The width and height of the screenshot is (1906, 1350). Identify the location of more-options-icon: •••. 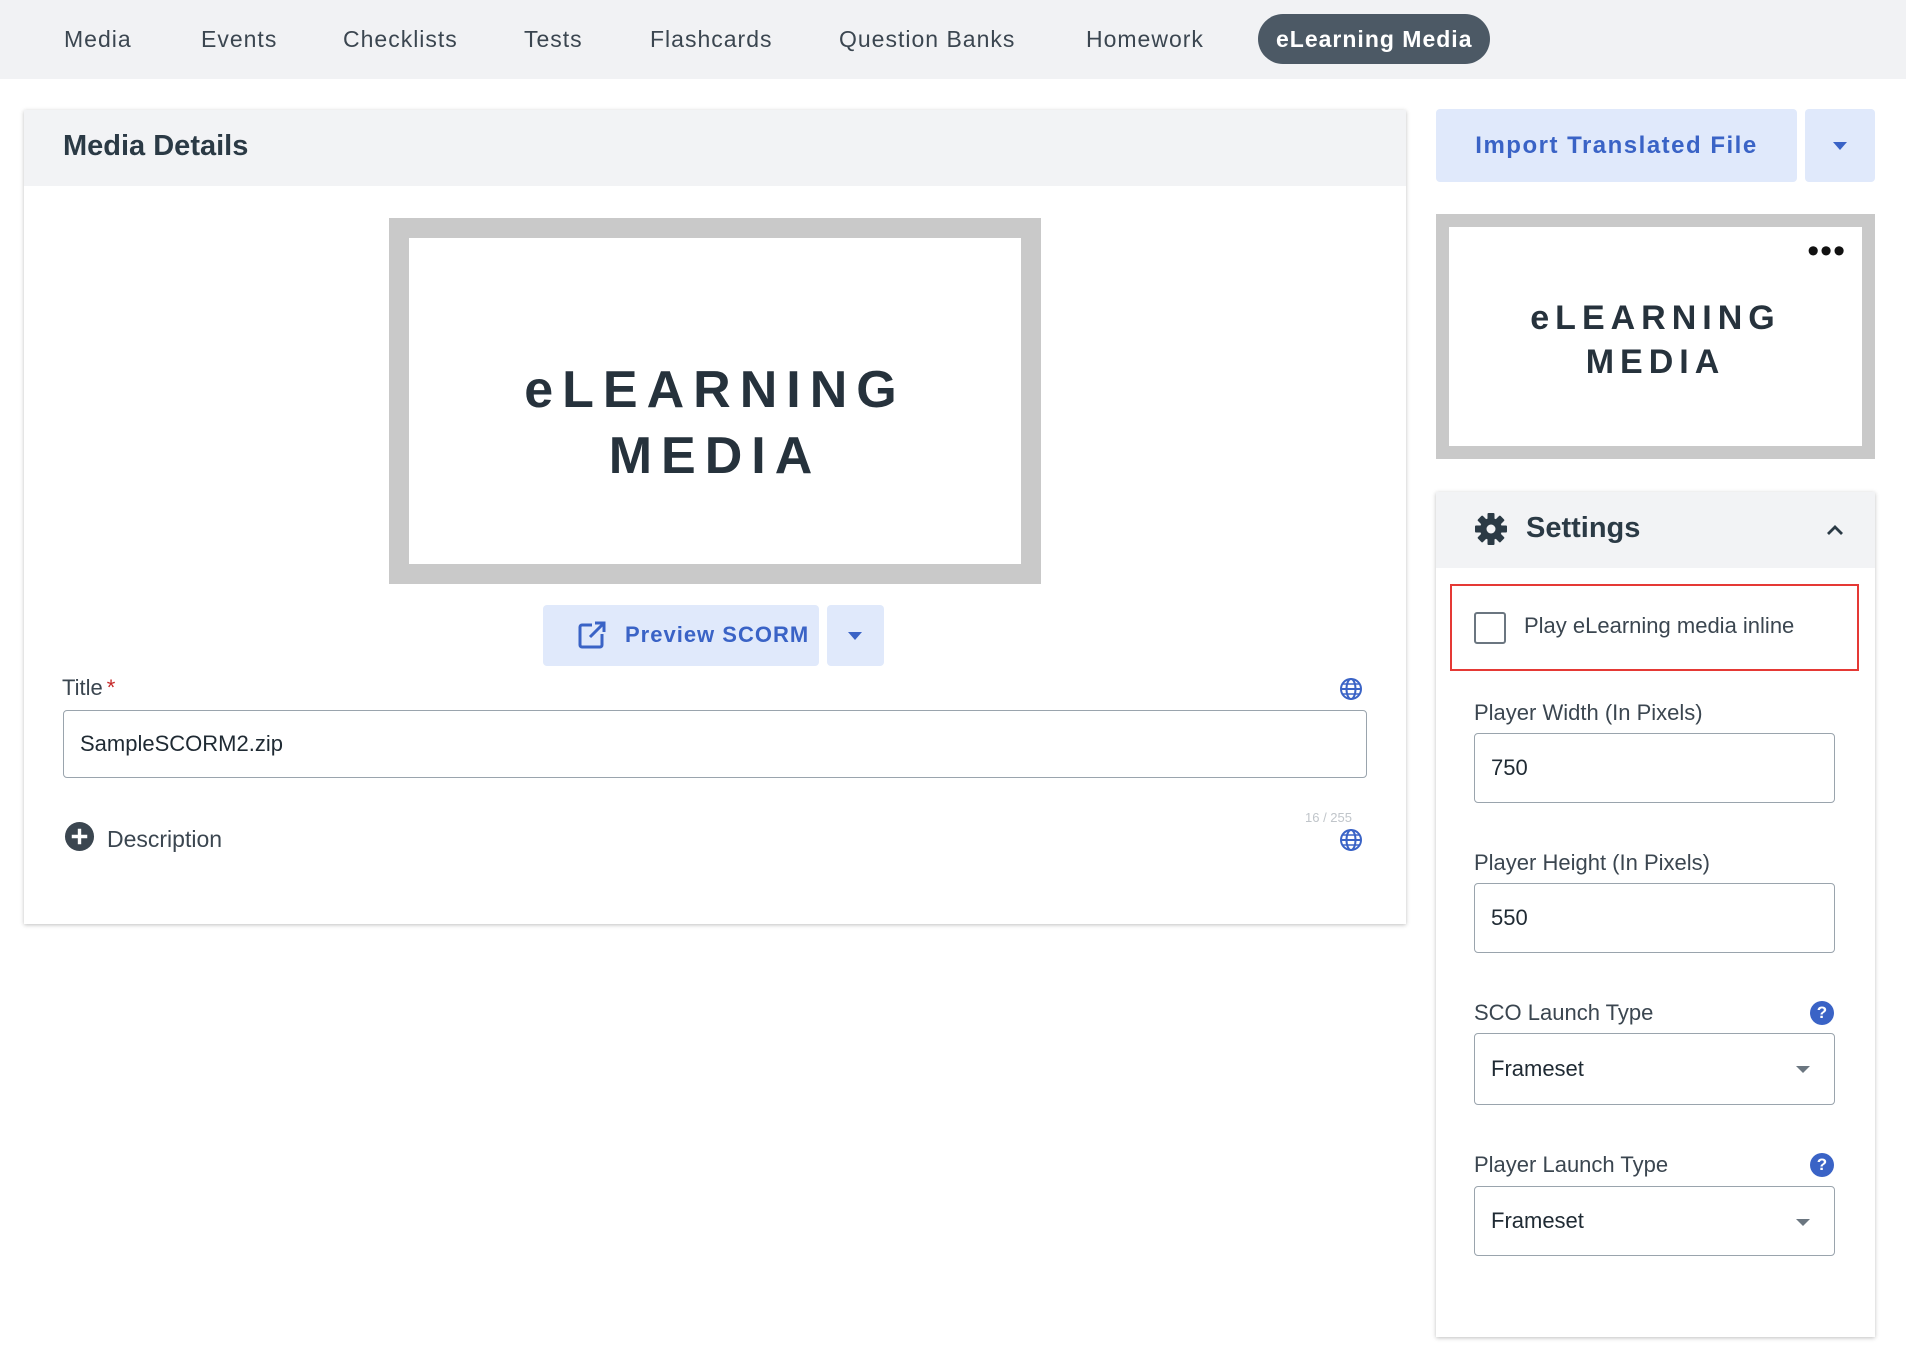
(1826, 251).